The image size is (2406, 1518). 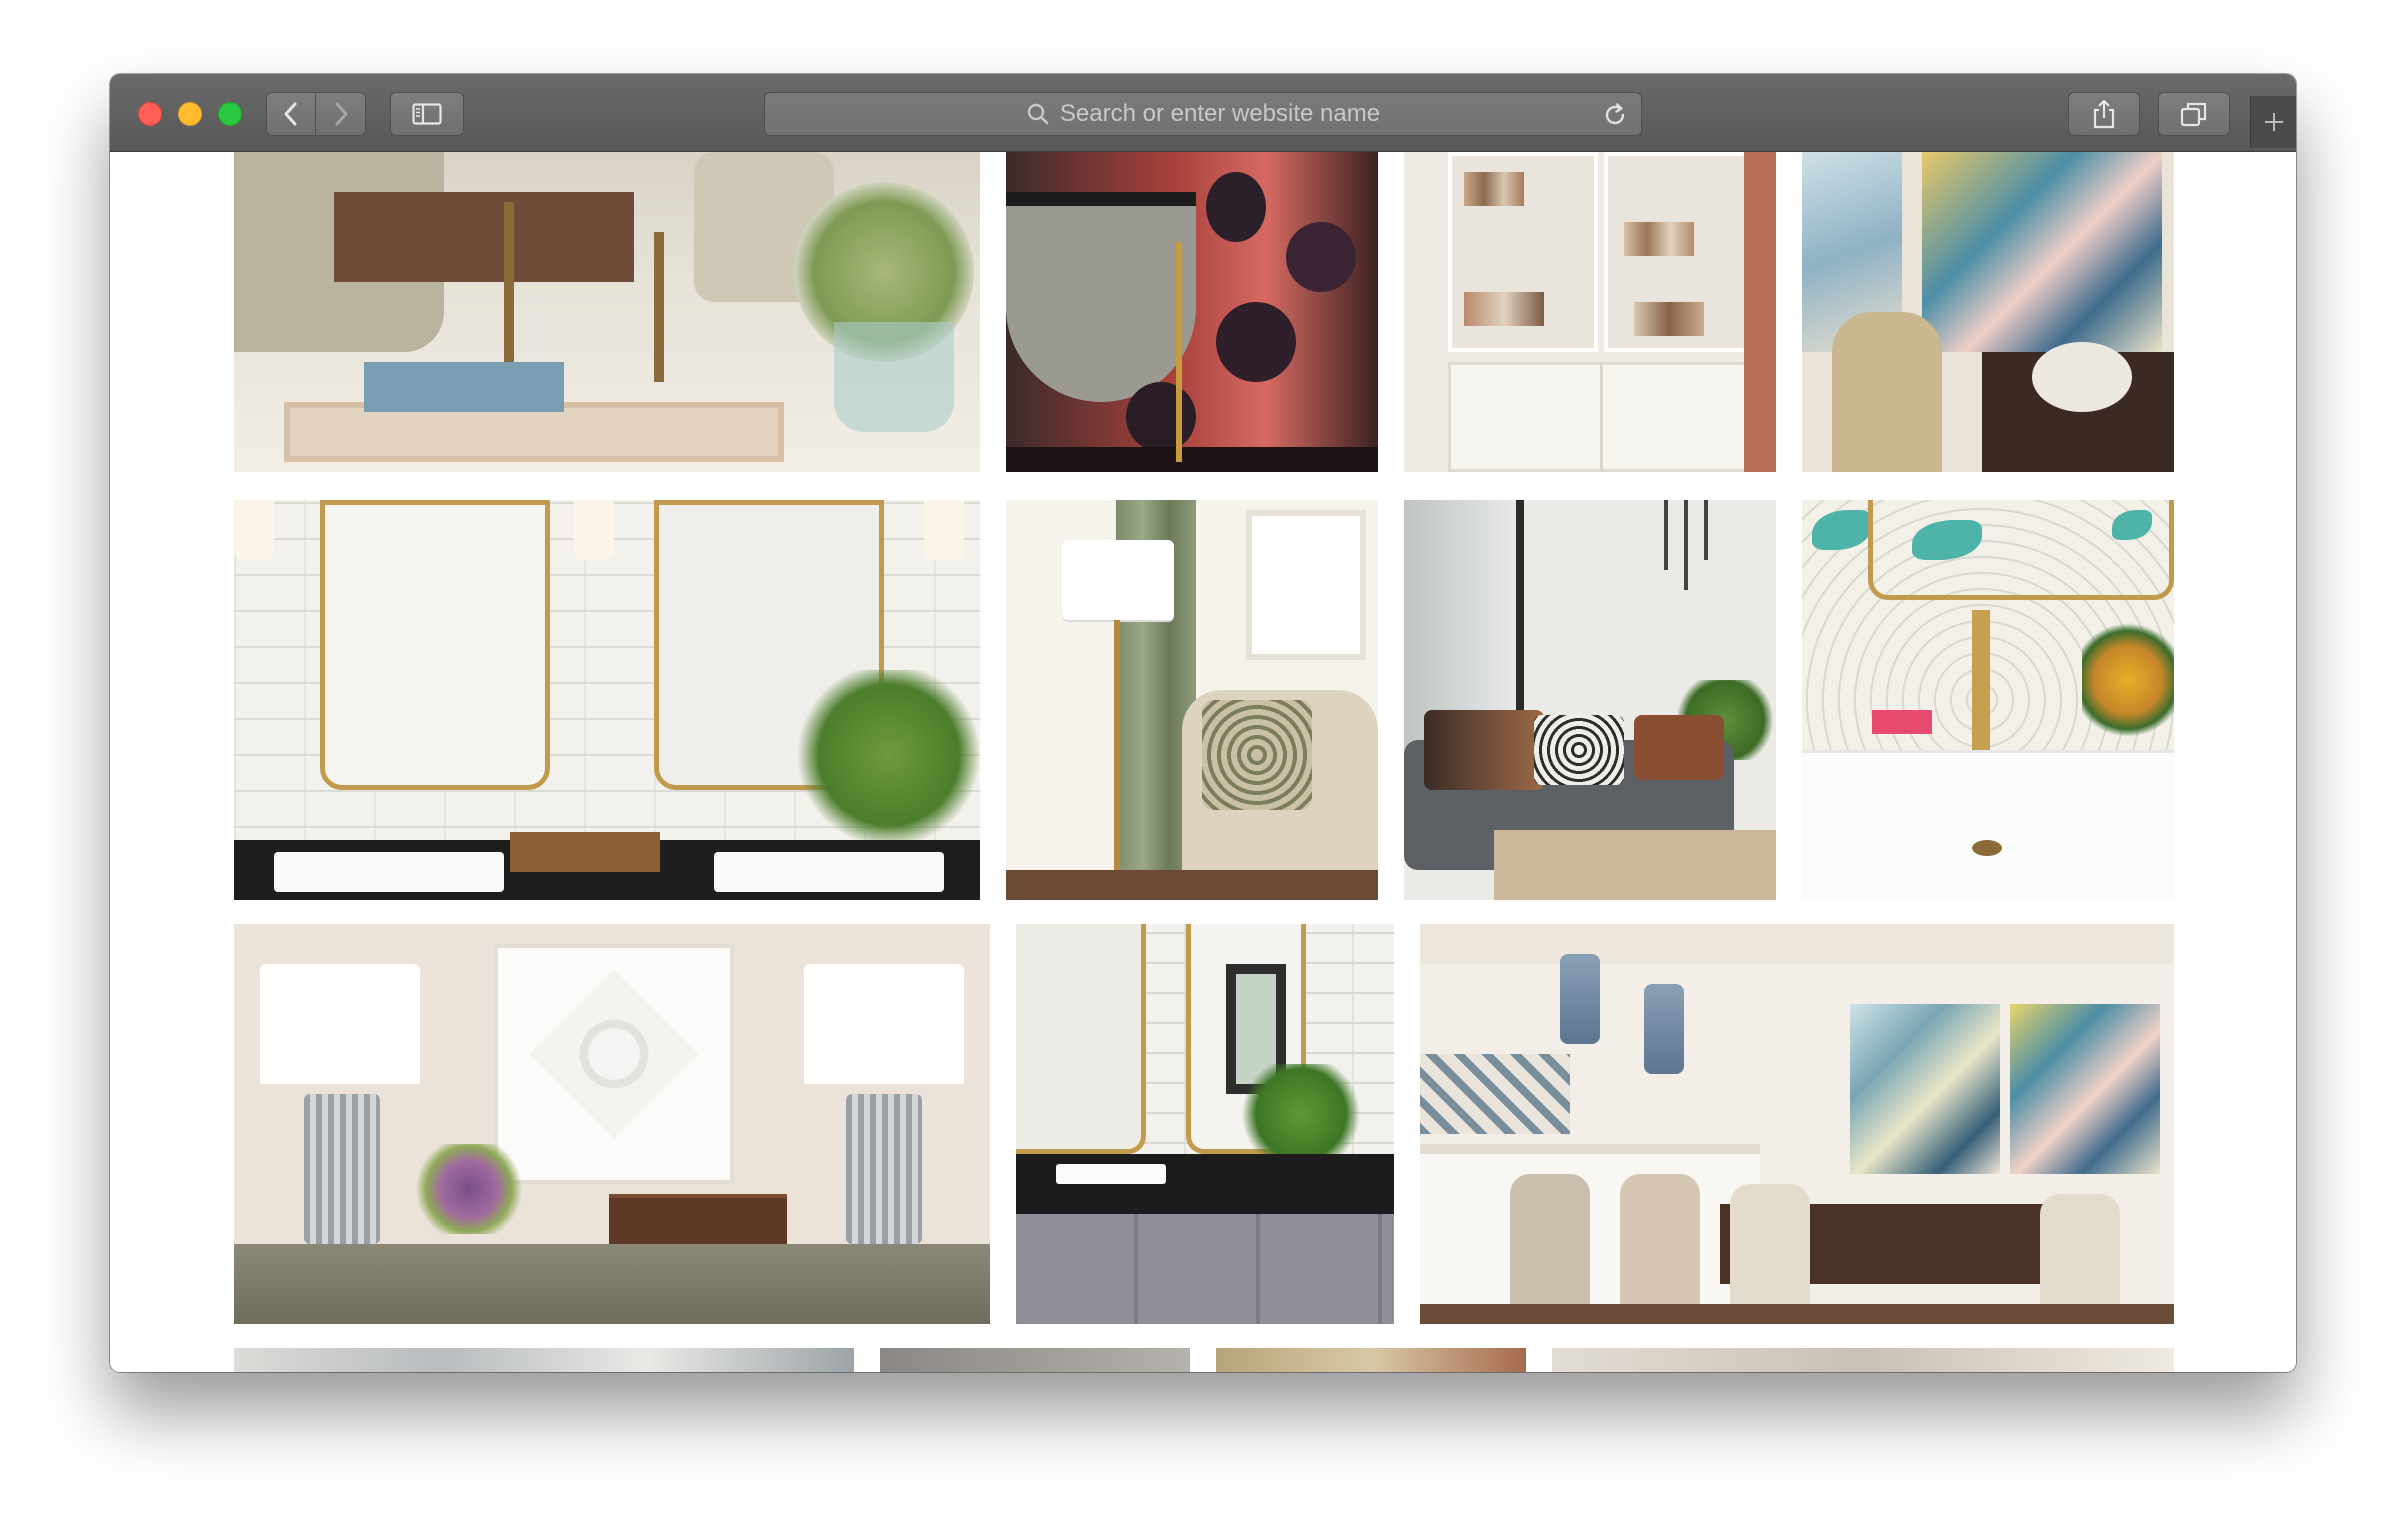 I want to click on gallery-image-bookshelves, so click(x=1590, y=312).